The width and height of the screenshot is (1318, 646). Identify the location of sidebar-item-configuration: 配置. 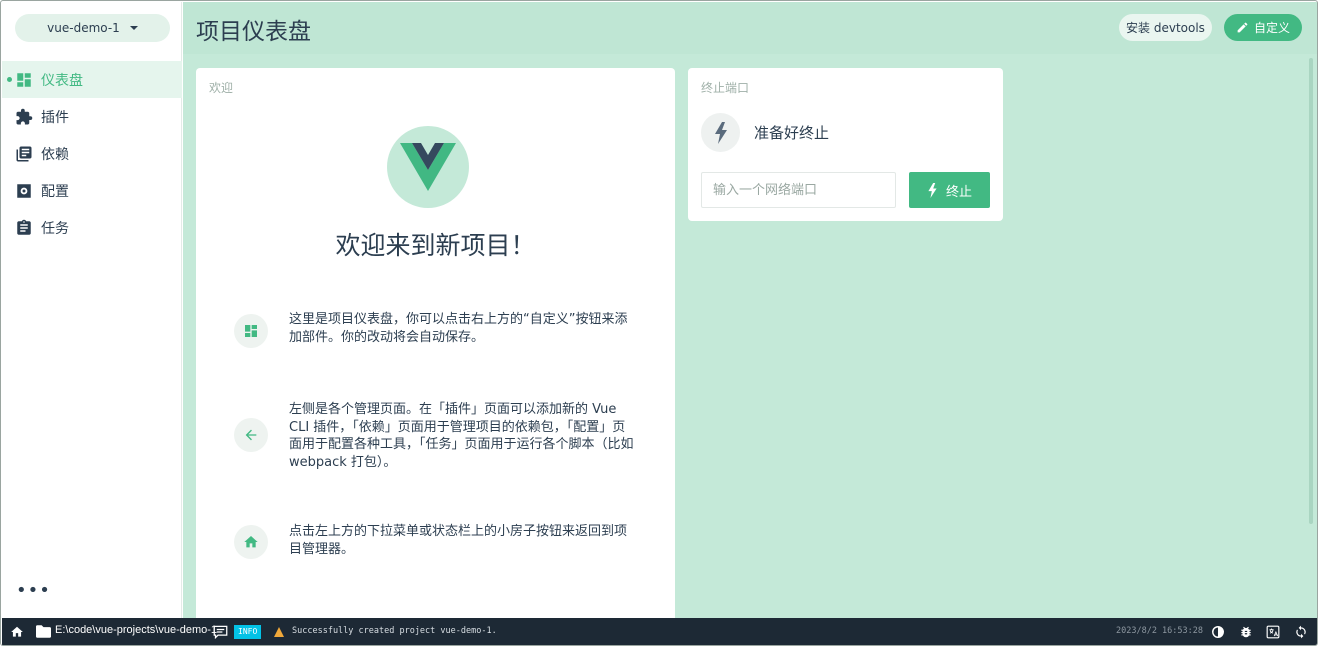
(92, 190).